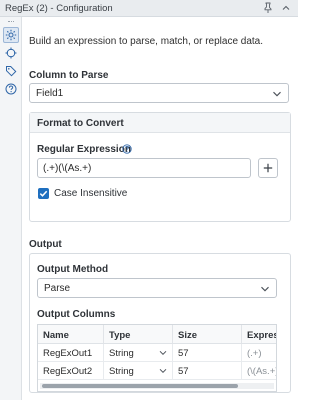  I want to click on case-insensitive-label: Case Insensitive, so click(91, 193).